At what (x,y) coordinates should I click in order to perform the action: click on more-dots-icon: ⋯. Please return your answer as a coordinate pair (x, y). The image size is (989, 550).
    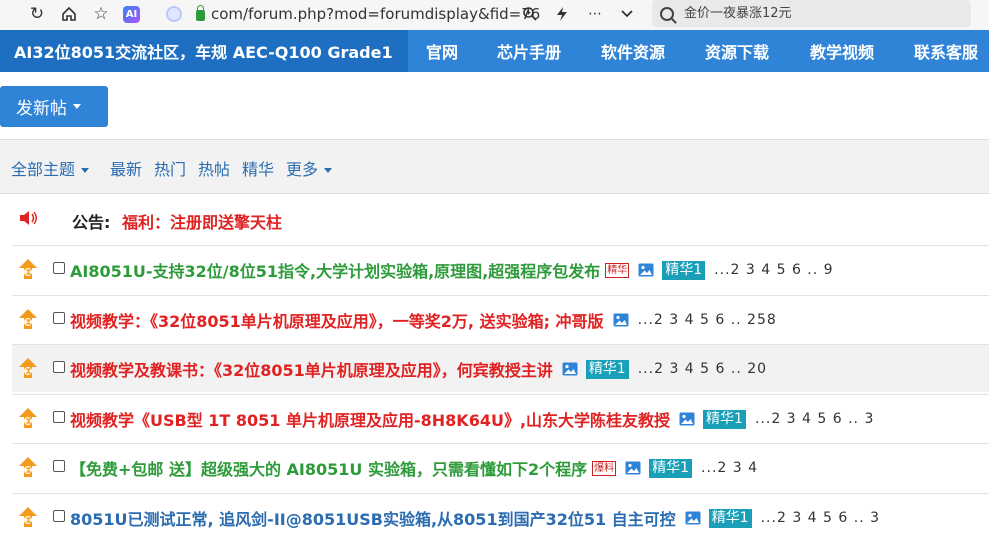
    Looking at the image, I should click on (595, 14).